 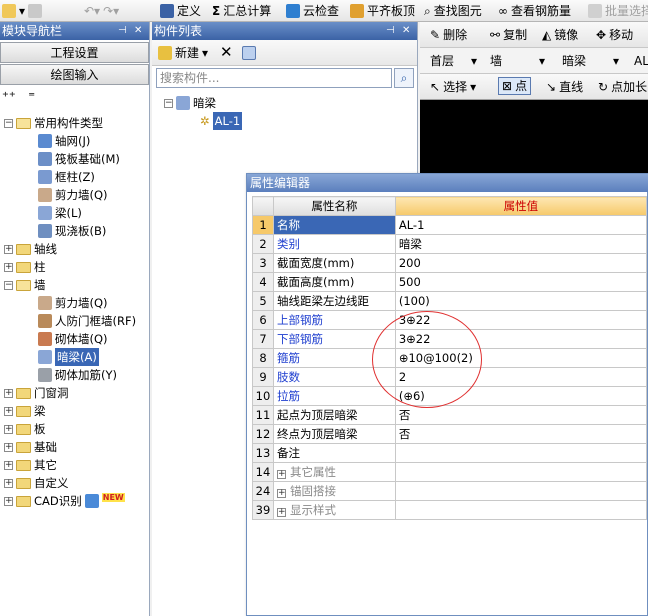 What do you see at coordinates (564, 87) in the screenshot?
I see `line-button: ↘ 直线` at bounding box center [564, 87].